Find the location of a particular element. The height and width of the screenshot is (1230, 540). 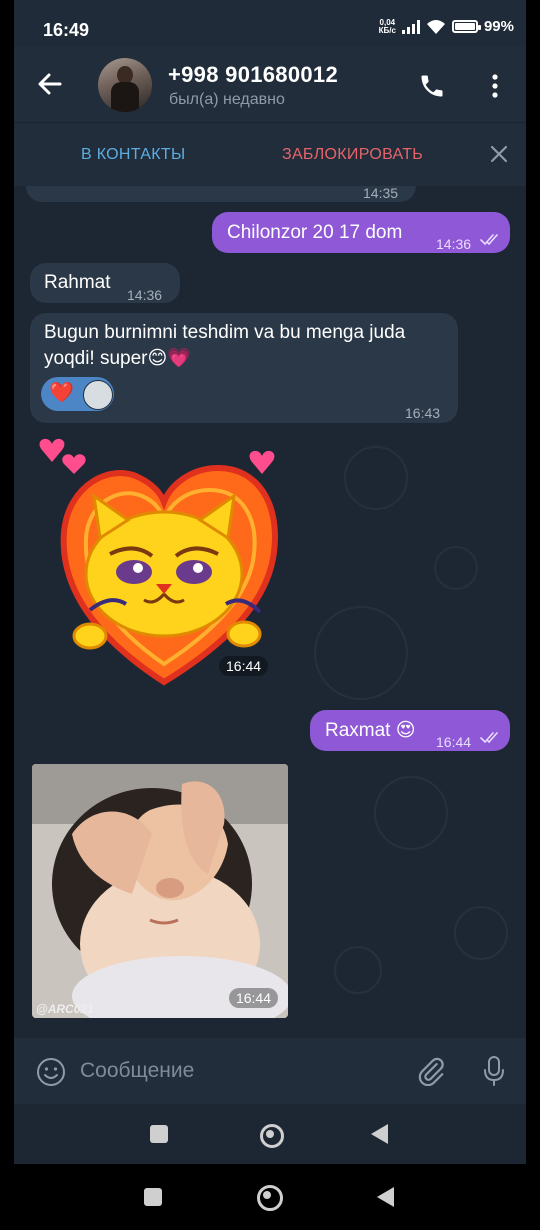

message-input-bar is located at coordinates (270, 1071).